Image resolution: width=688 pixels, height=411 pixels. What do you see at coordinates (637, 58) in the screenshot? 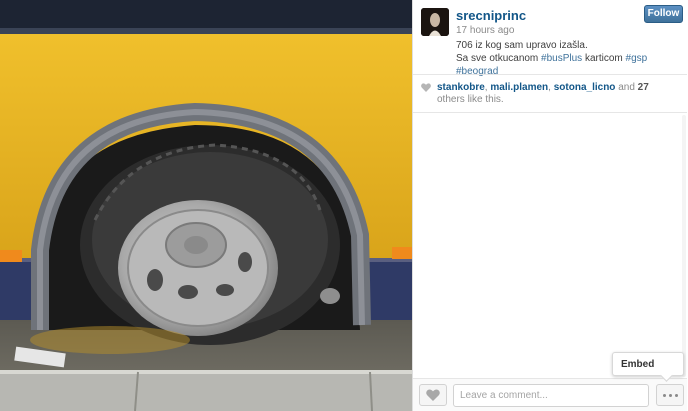
I see `hashtag-gsp: #gsp` at bounding box center [637, 58].